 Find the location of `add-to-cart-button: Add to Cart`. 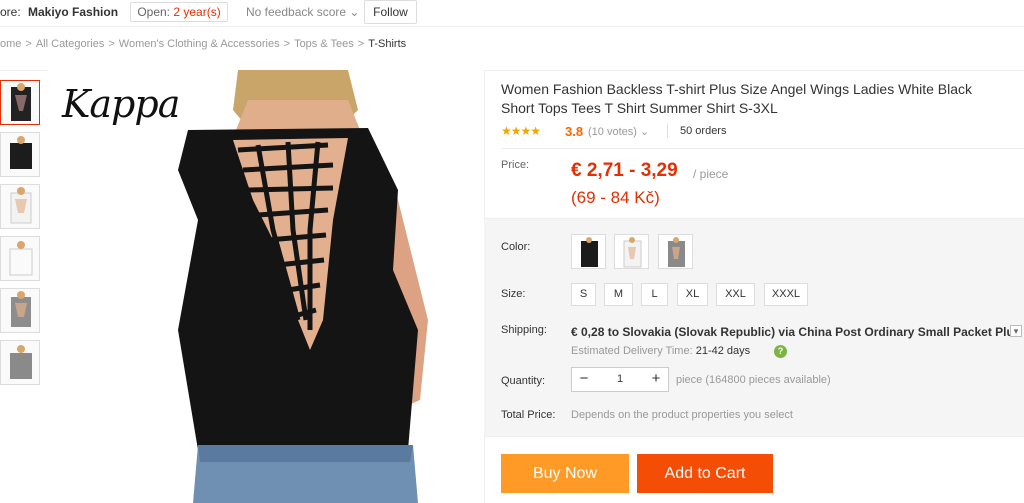

add-to-cart-button: Add to Cart is located at coordinates (705, 473).